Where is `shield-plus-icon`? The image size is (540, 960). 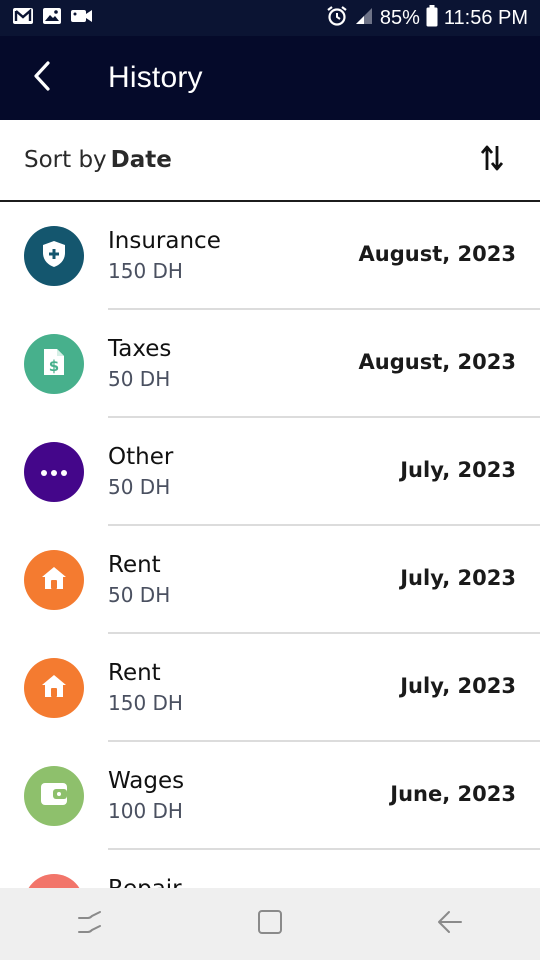 shield-plus-icon is located at coordinates (54, 256).